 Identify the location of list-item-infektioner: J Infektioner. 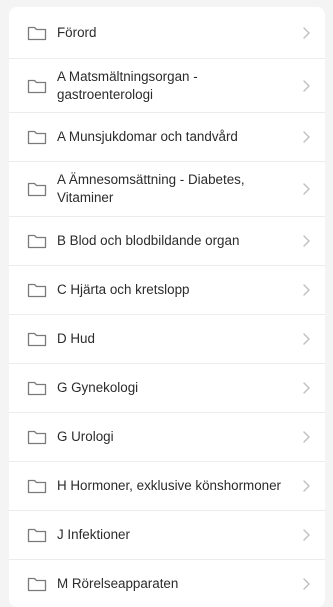
(167, 535).